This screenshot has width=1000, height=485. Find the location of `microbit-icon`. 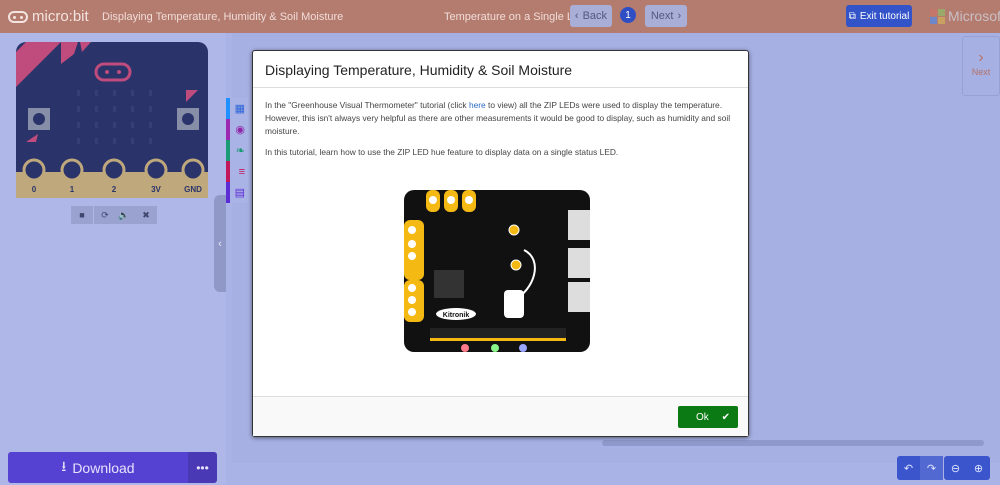

microbit-icon is located at coordinates (18, 16).